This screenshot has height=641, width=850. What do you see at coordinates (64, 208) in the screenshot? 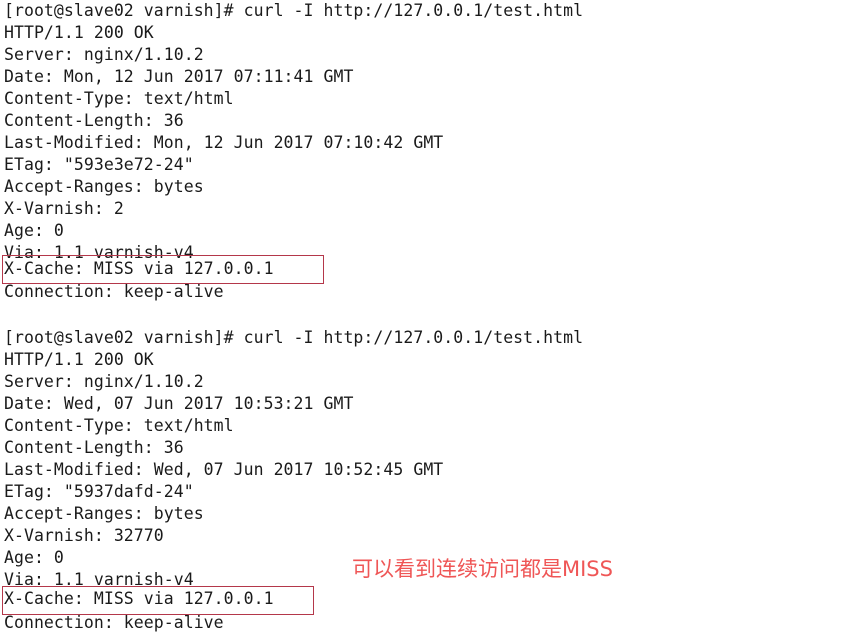
I see `terminal-line-output: X-Varnish: 2` at bounding box center [64, 208].